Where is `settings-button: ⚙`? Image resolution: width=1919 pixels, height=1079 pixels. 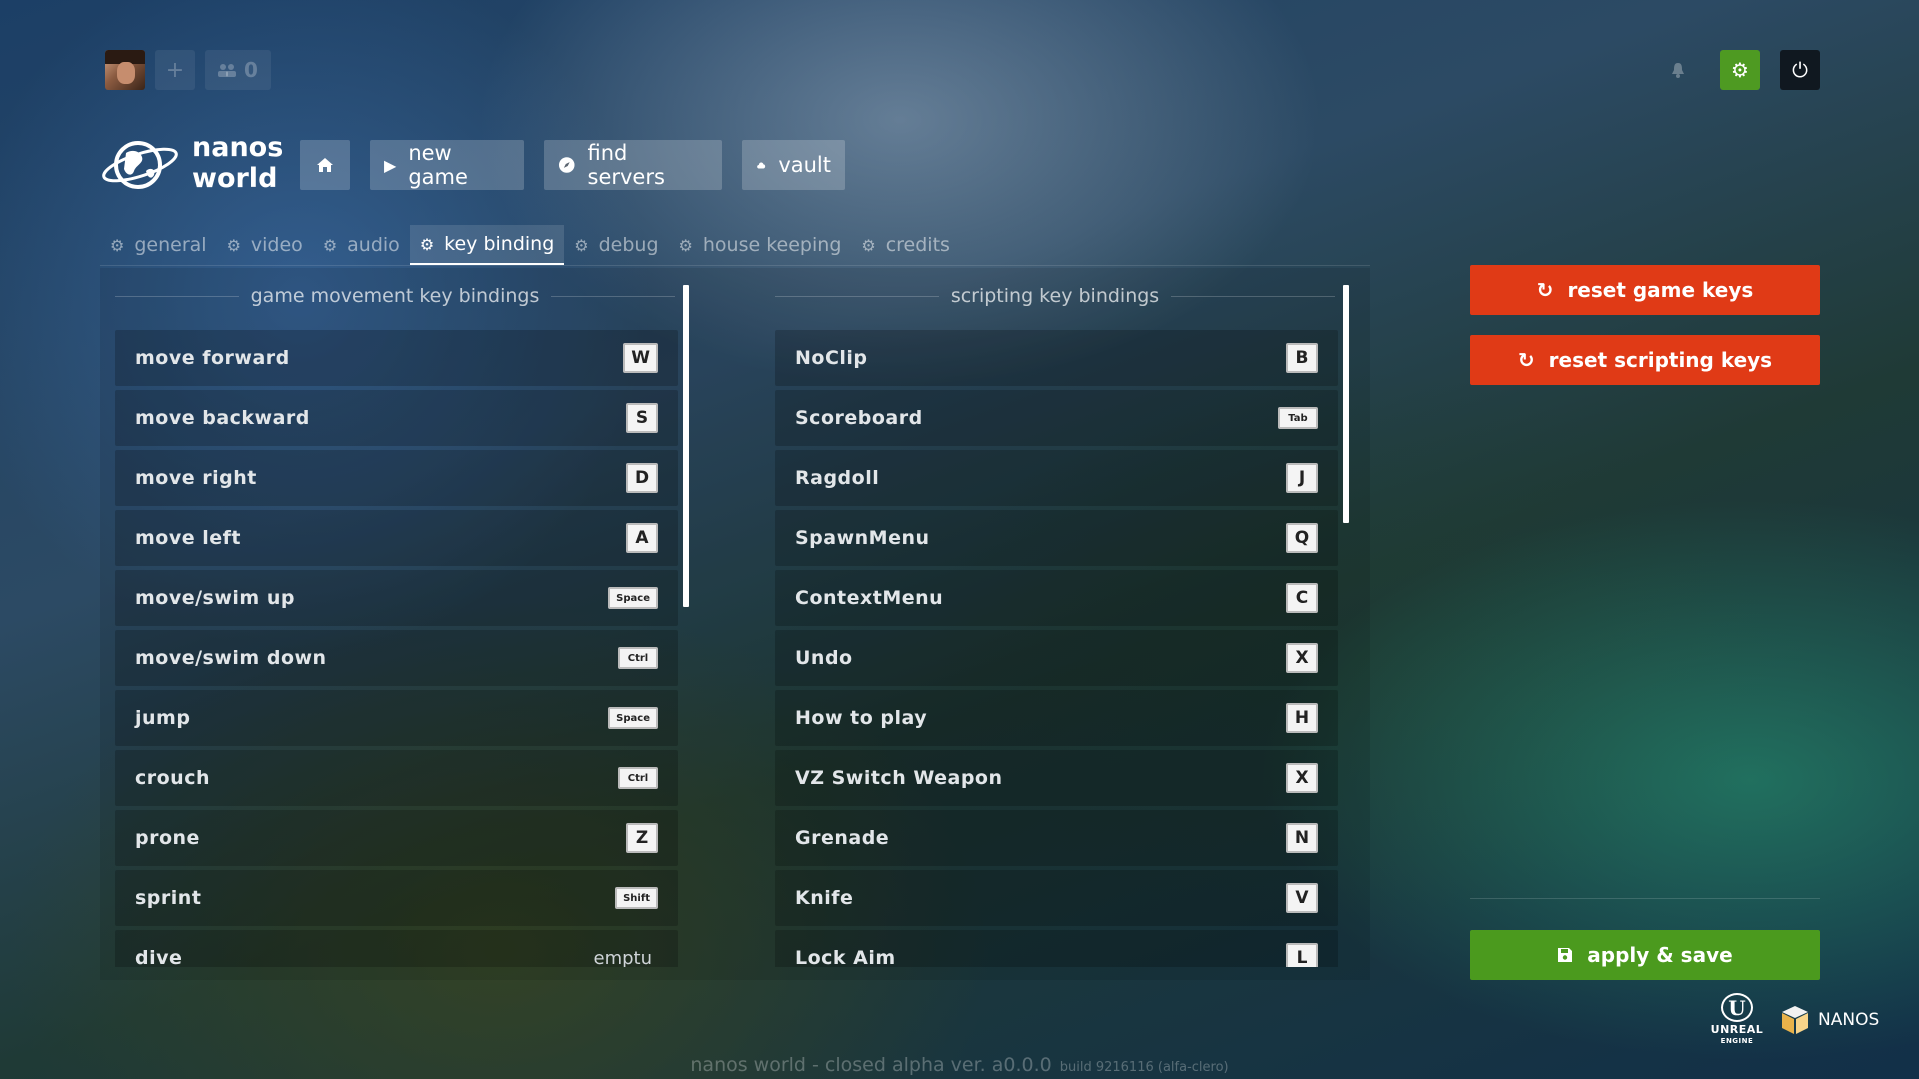 settings-button: ⚙ is located at coordinates (1740, 70).